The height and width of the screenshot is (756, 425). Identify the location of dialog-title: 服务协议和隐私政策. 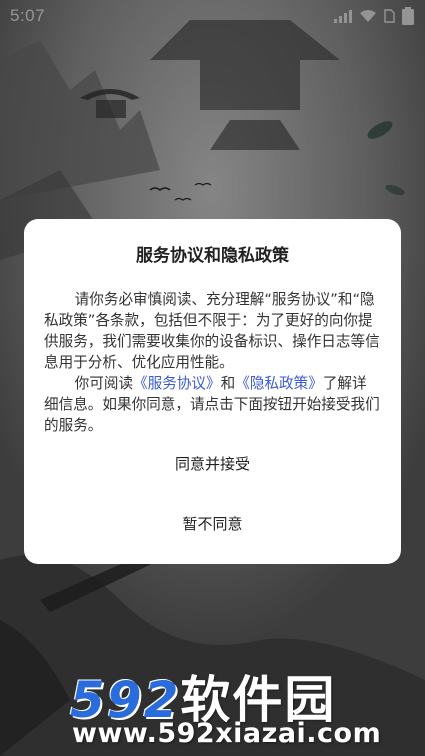
(212, 256).